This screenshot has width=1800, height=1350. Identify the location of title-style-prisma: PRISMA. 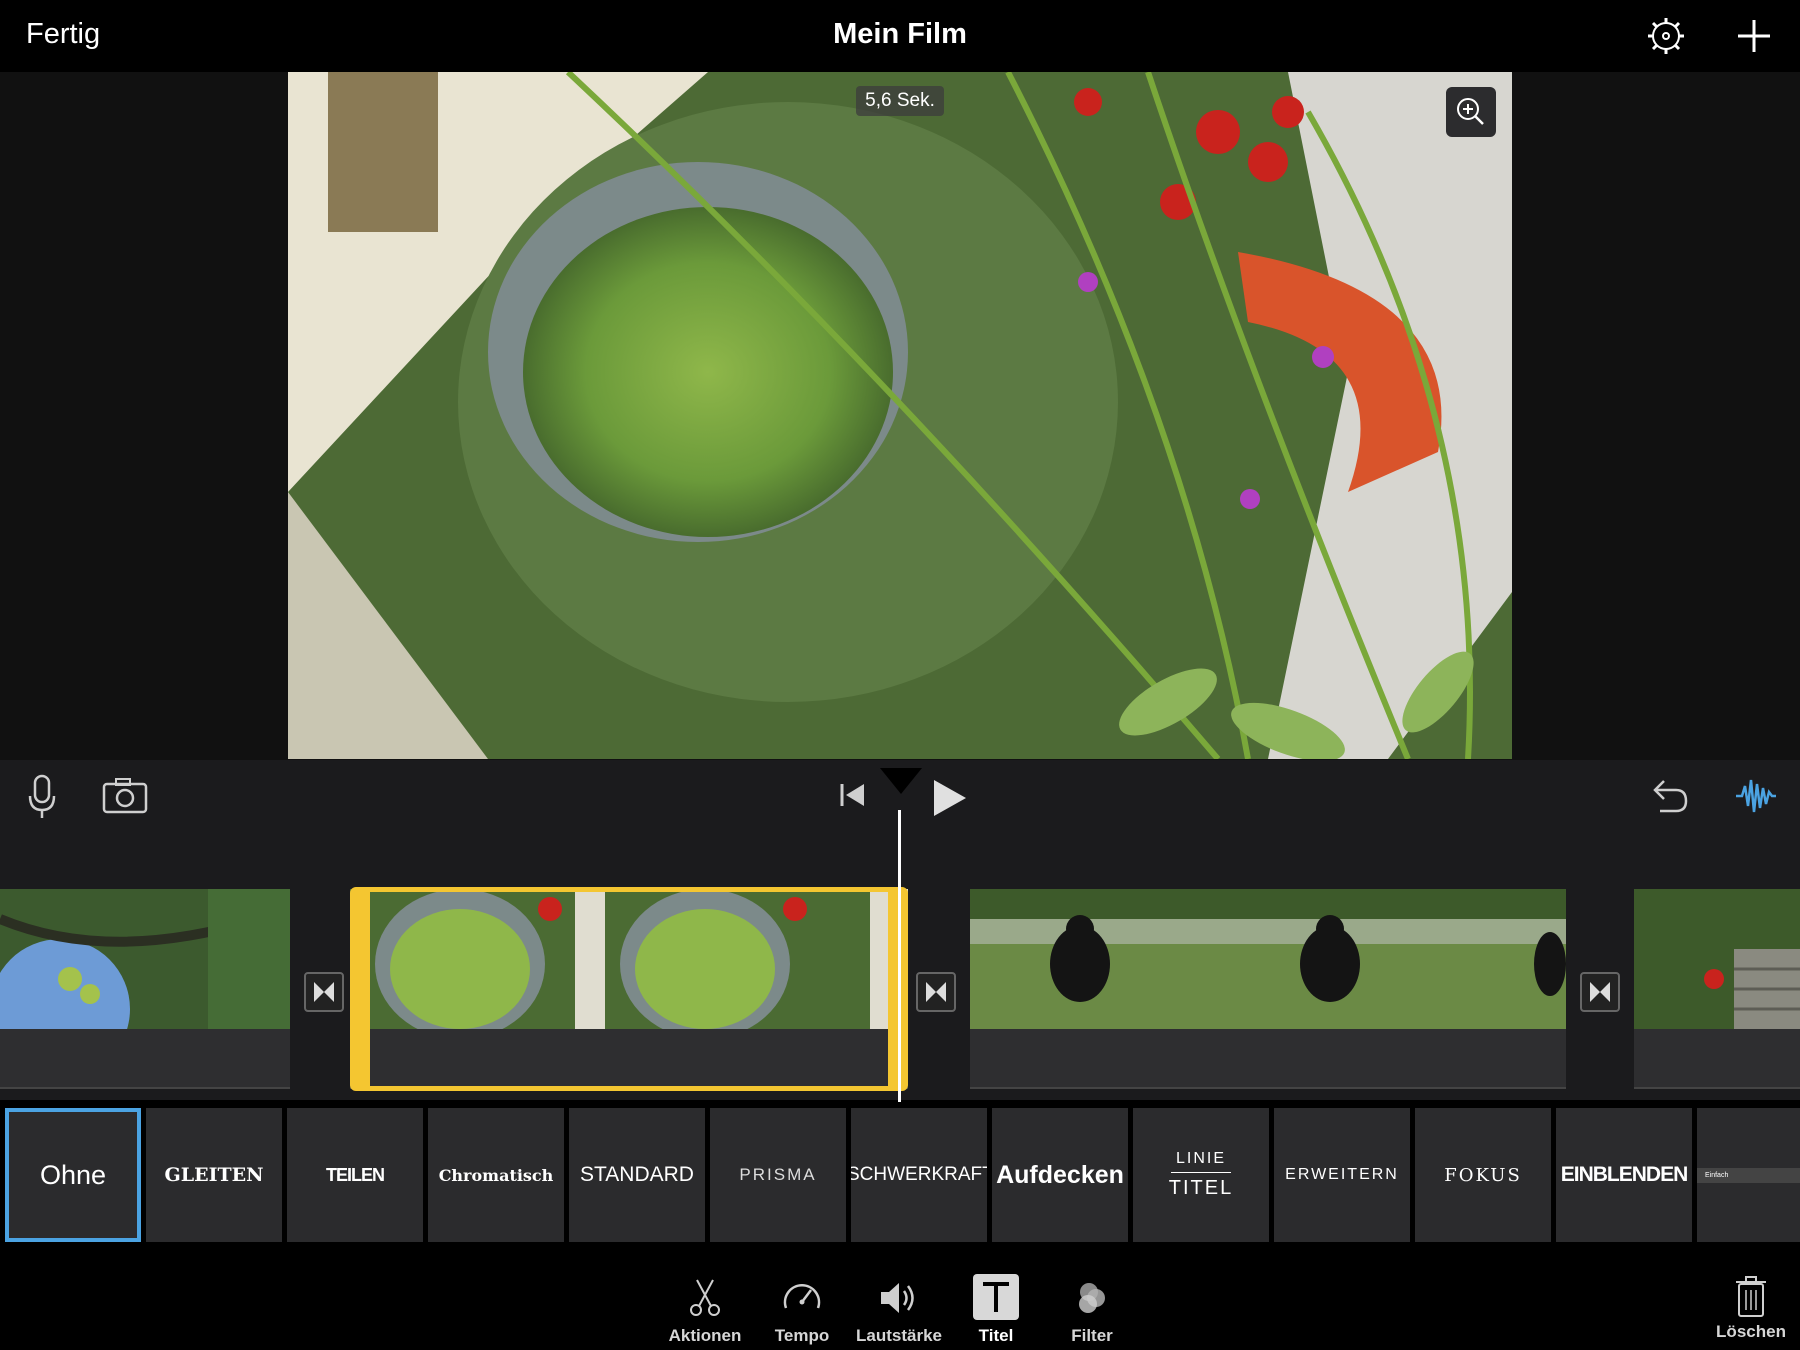
(778, 1175).